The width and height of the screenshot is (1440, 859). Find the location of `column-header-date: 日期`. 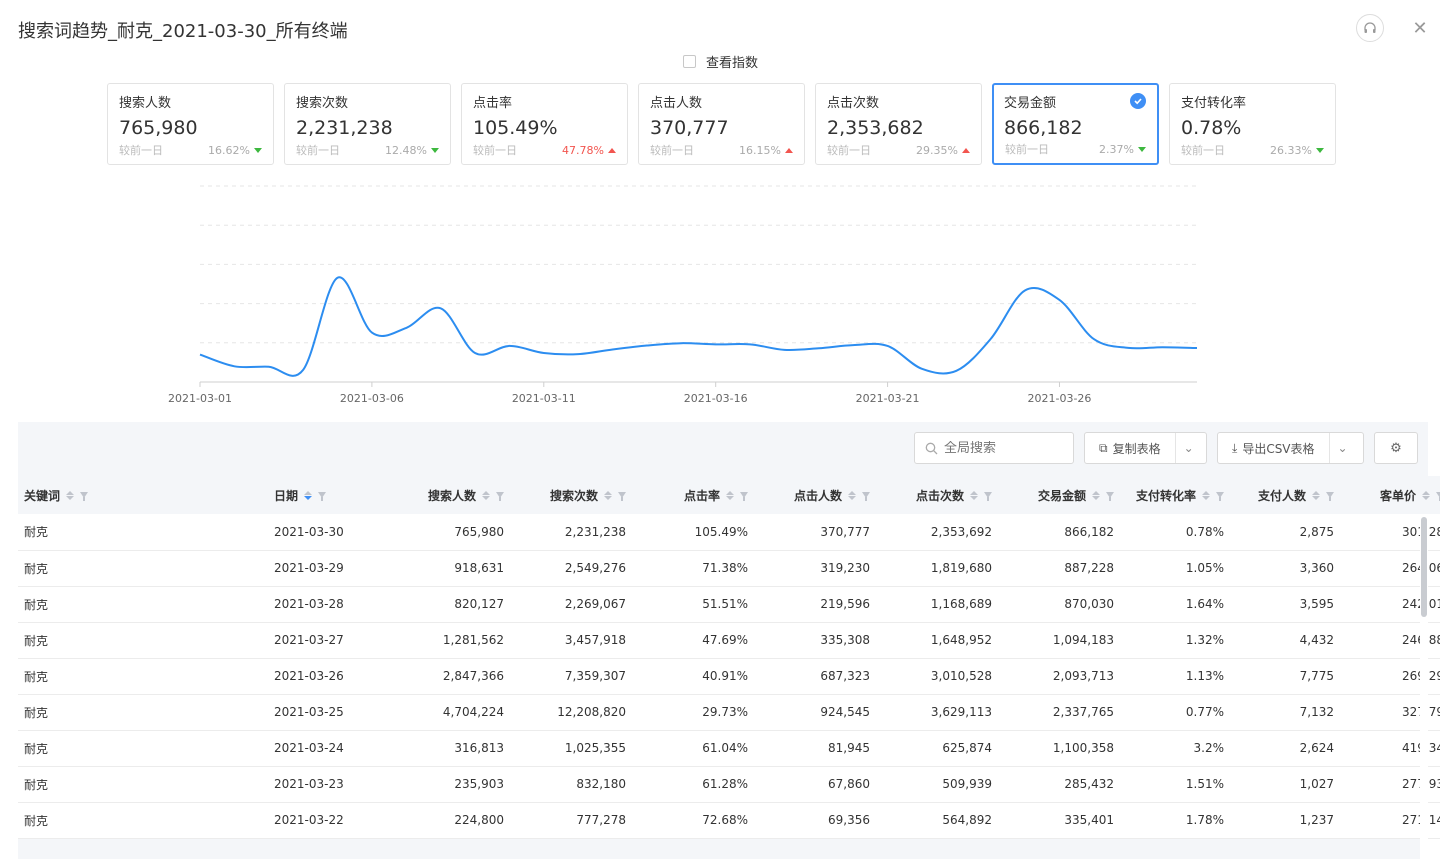

column-header-date: 日期 is located at coordinates (324, 495).